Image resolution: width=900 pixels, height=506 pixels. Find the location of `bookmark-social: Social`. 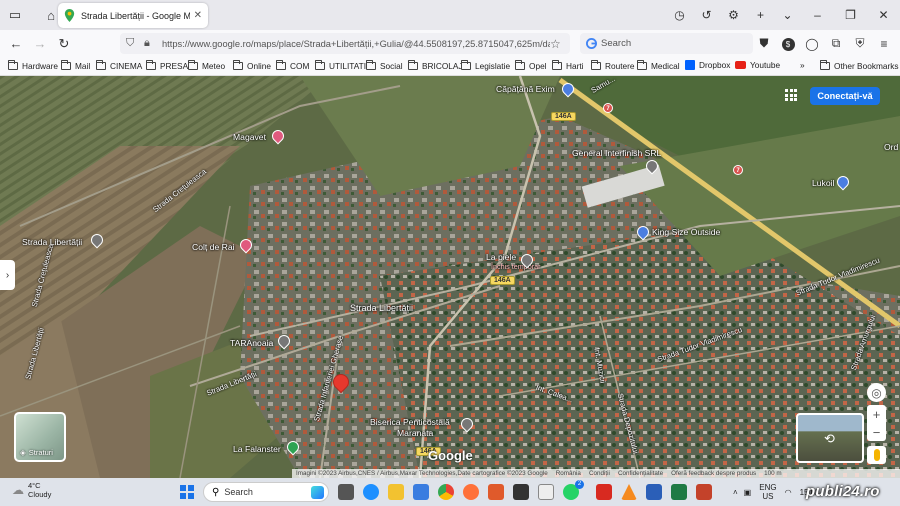

bookmark-social: Social is located at coordinates (384, 65).